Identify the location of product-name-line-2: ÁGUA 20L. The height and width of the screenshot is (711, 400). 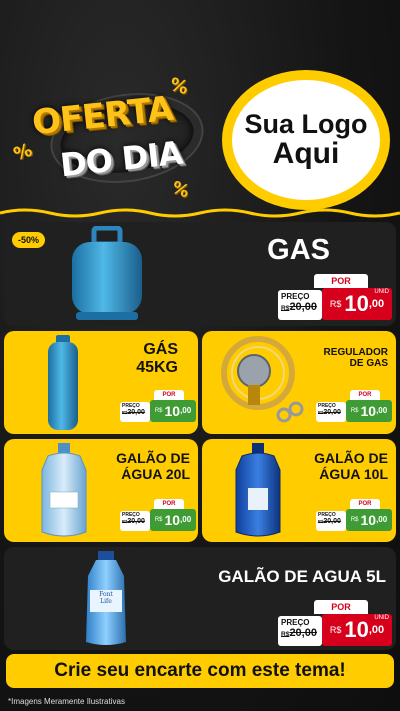
(155, 473).